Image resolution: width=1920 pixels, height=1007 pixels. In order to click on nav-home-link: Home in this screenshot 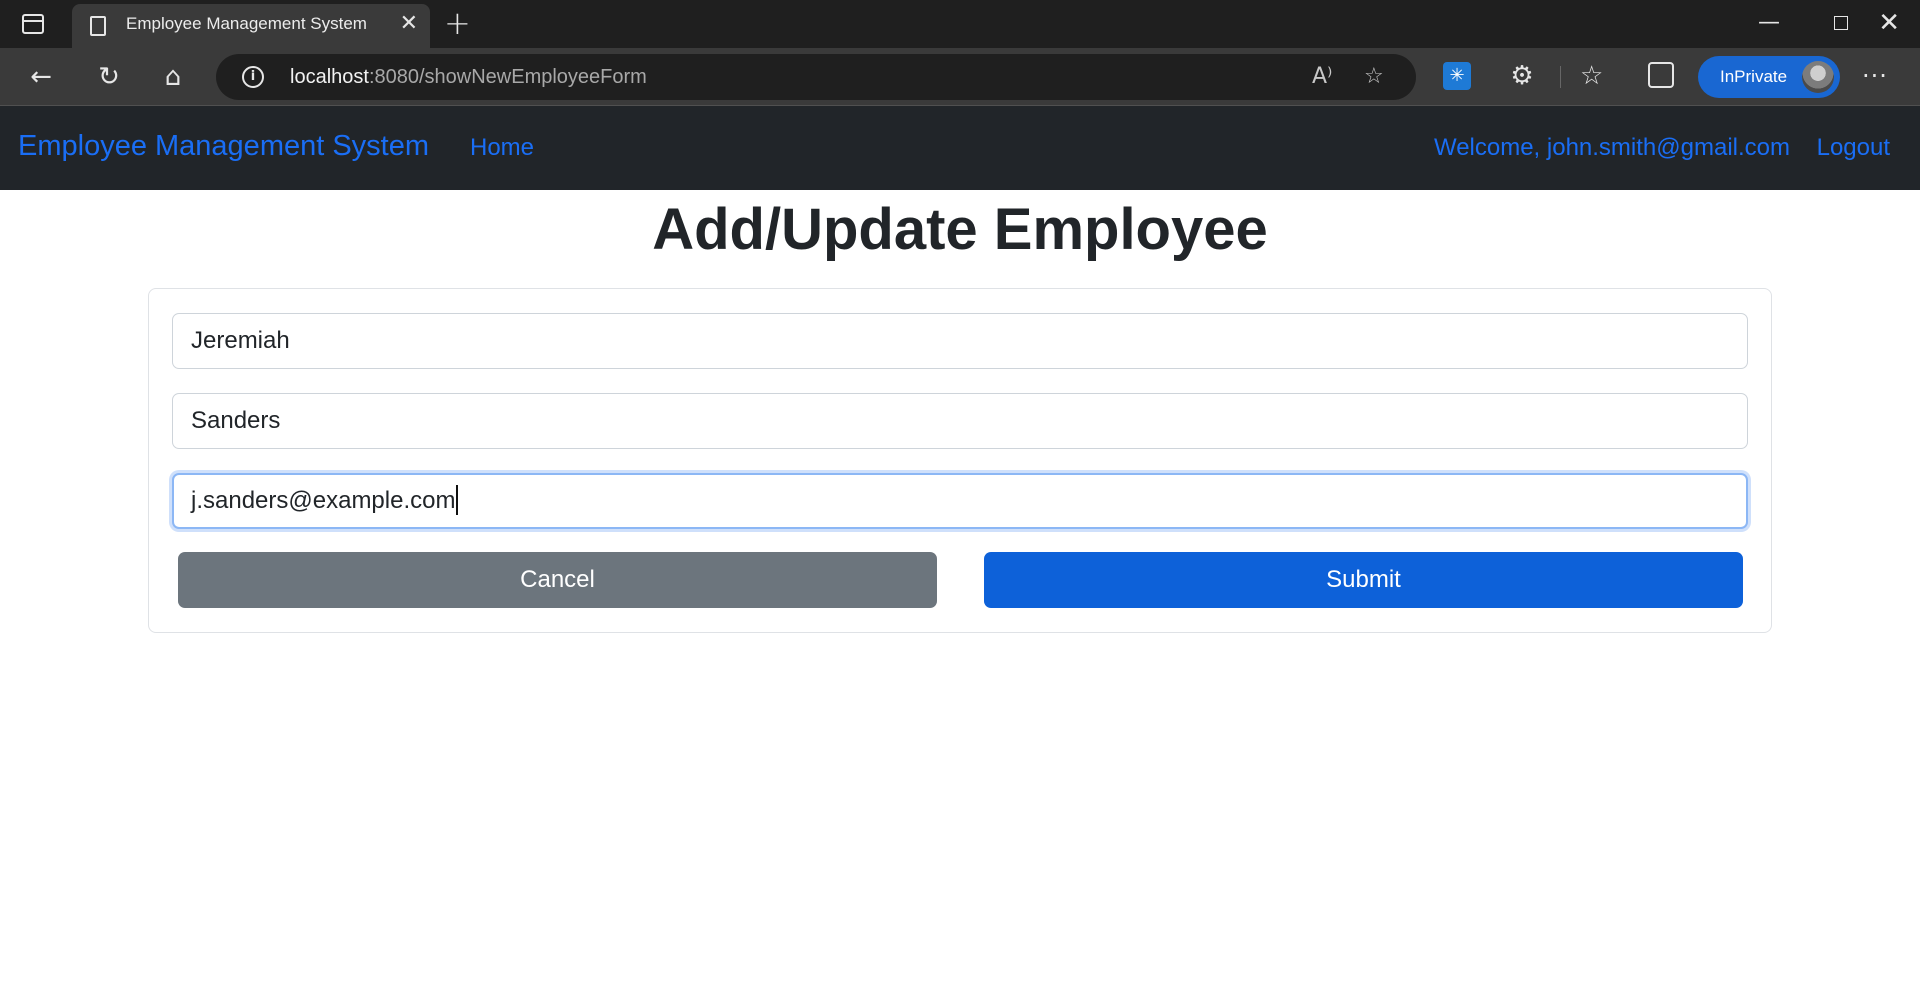, I will do `click(502, 148)`.